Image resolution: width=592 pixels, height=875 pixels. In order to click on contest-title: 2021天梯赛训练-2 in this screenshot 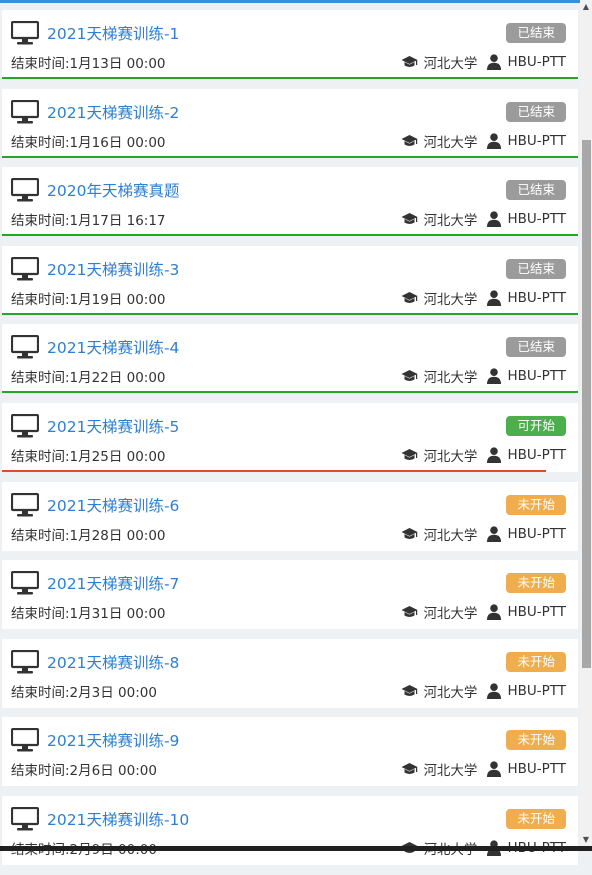, I will do `click(276, 112)`.